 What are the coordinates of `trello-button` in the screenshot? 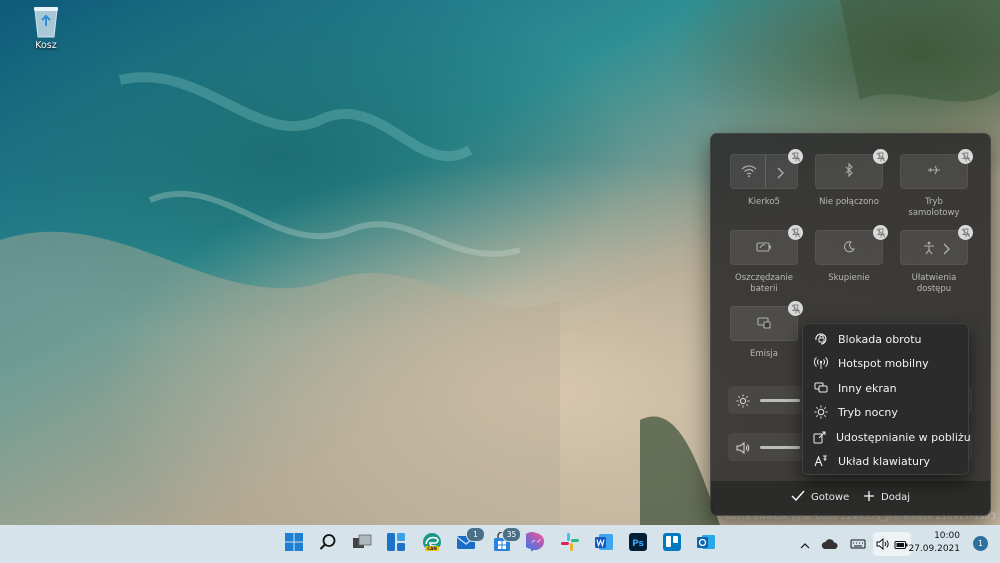 It's located at (672, 544).